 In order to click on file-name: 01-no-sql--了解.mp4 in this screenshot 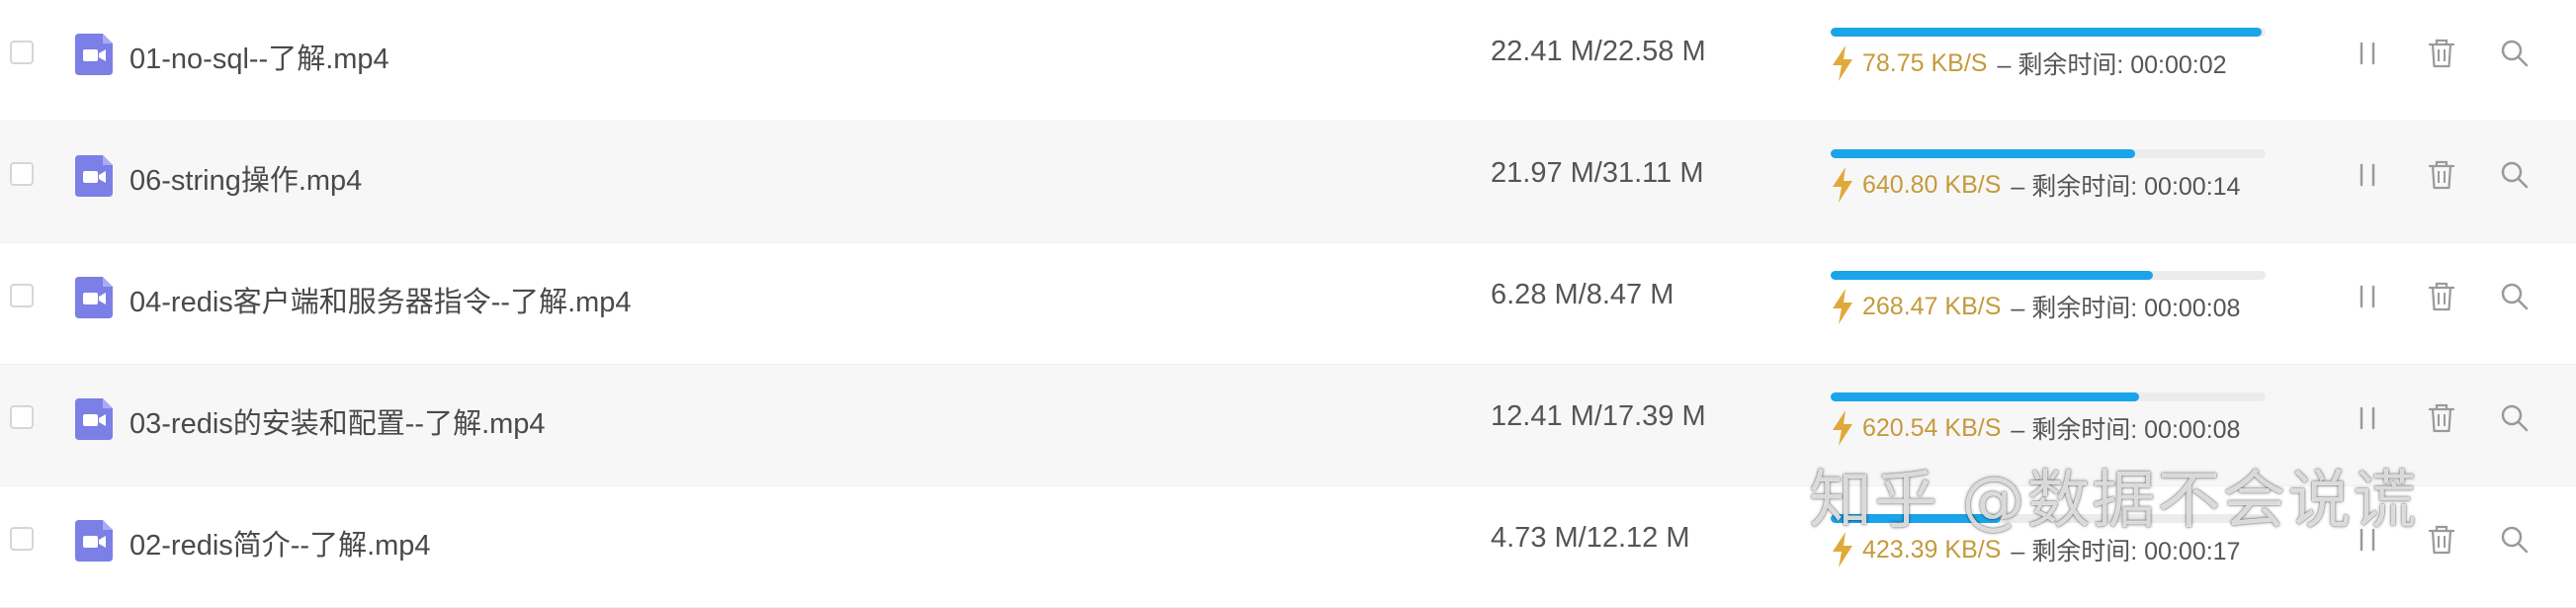, I will do `click(259, 59)`.